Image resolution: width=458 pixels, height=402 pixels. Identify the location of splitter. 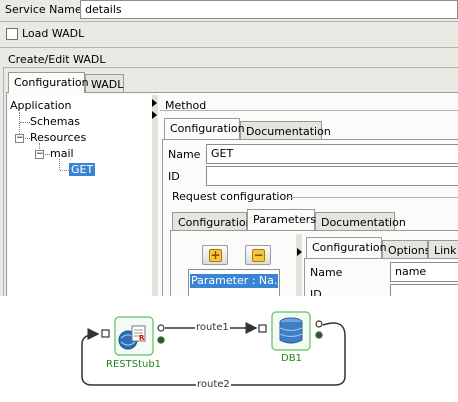
(155, 195).